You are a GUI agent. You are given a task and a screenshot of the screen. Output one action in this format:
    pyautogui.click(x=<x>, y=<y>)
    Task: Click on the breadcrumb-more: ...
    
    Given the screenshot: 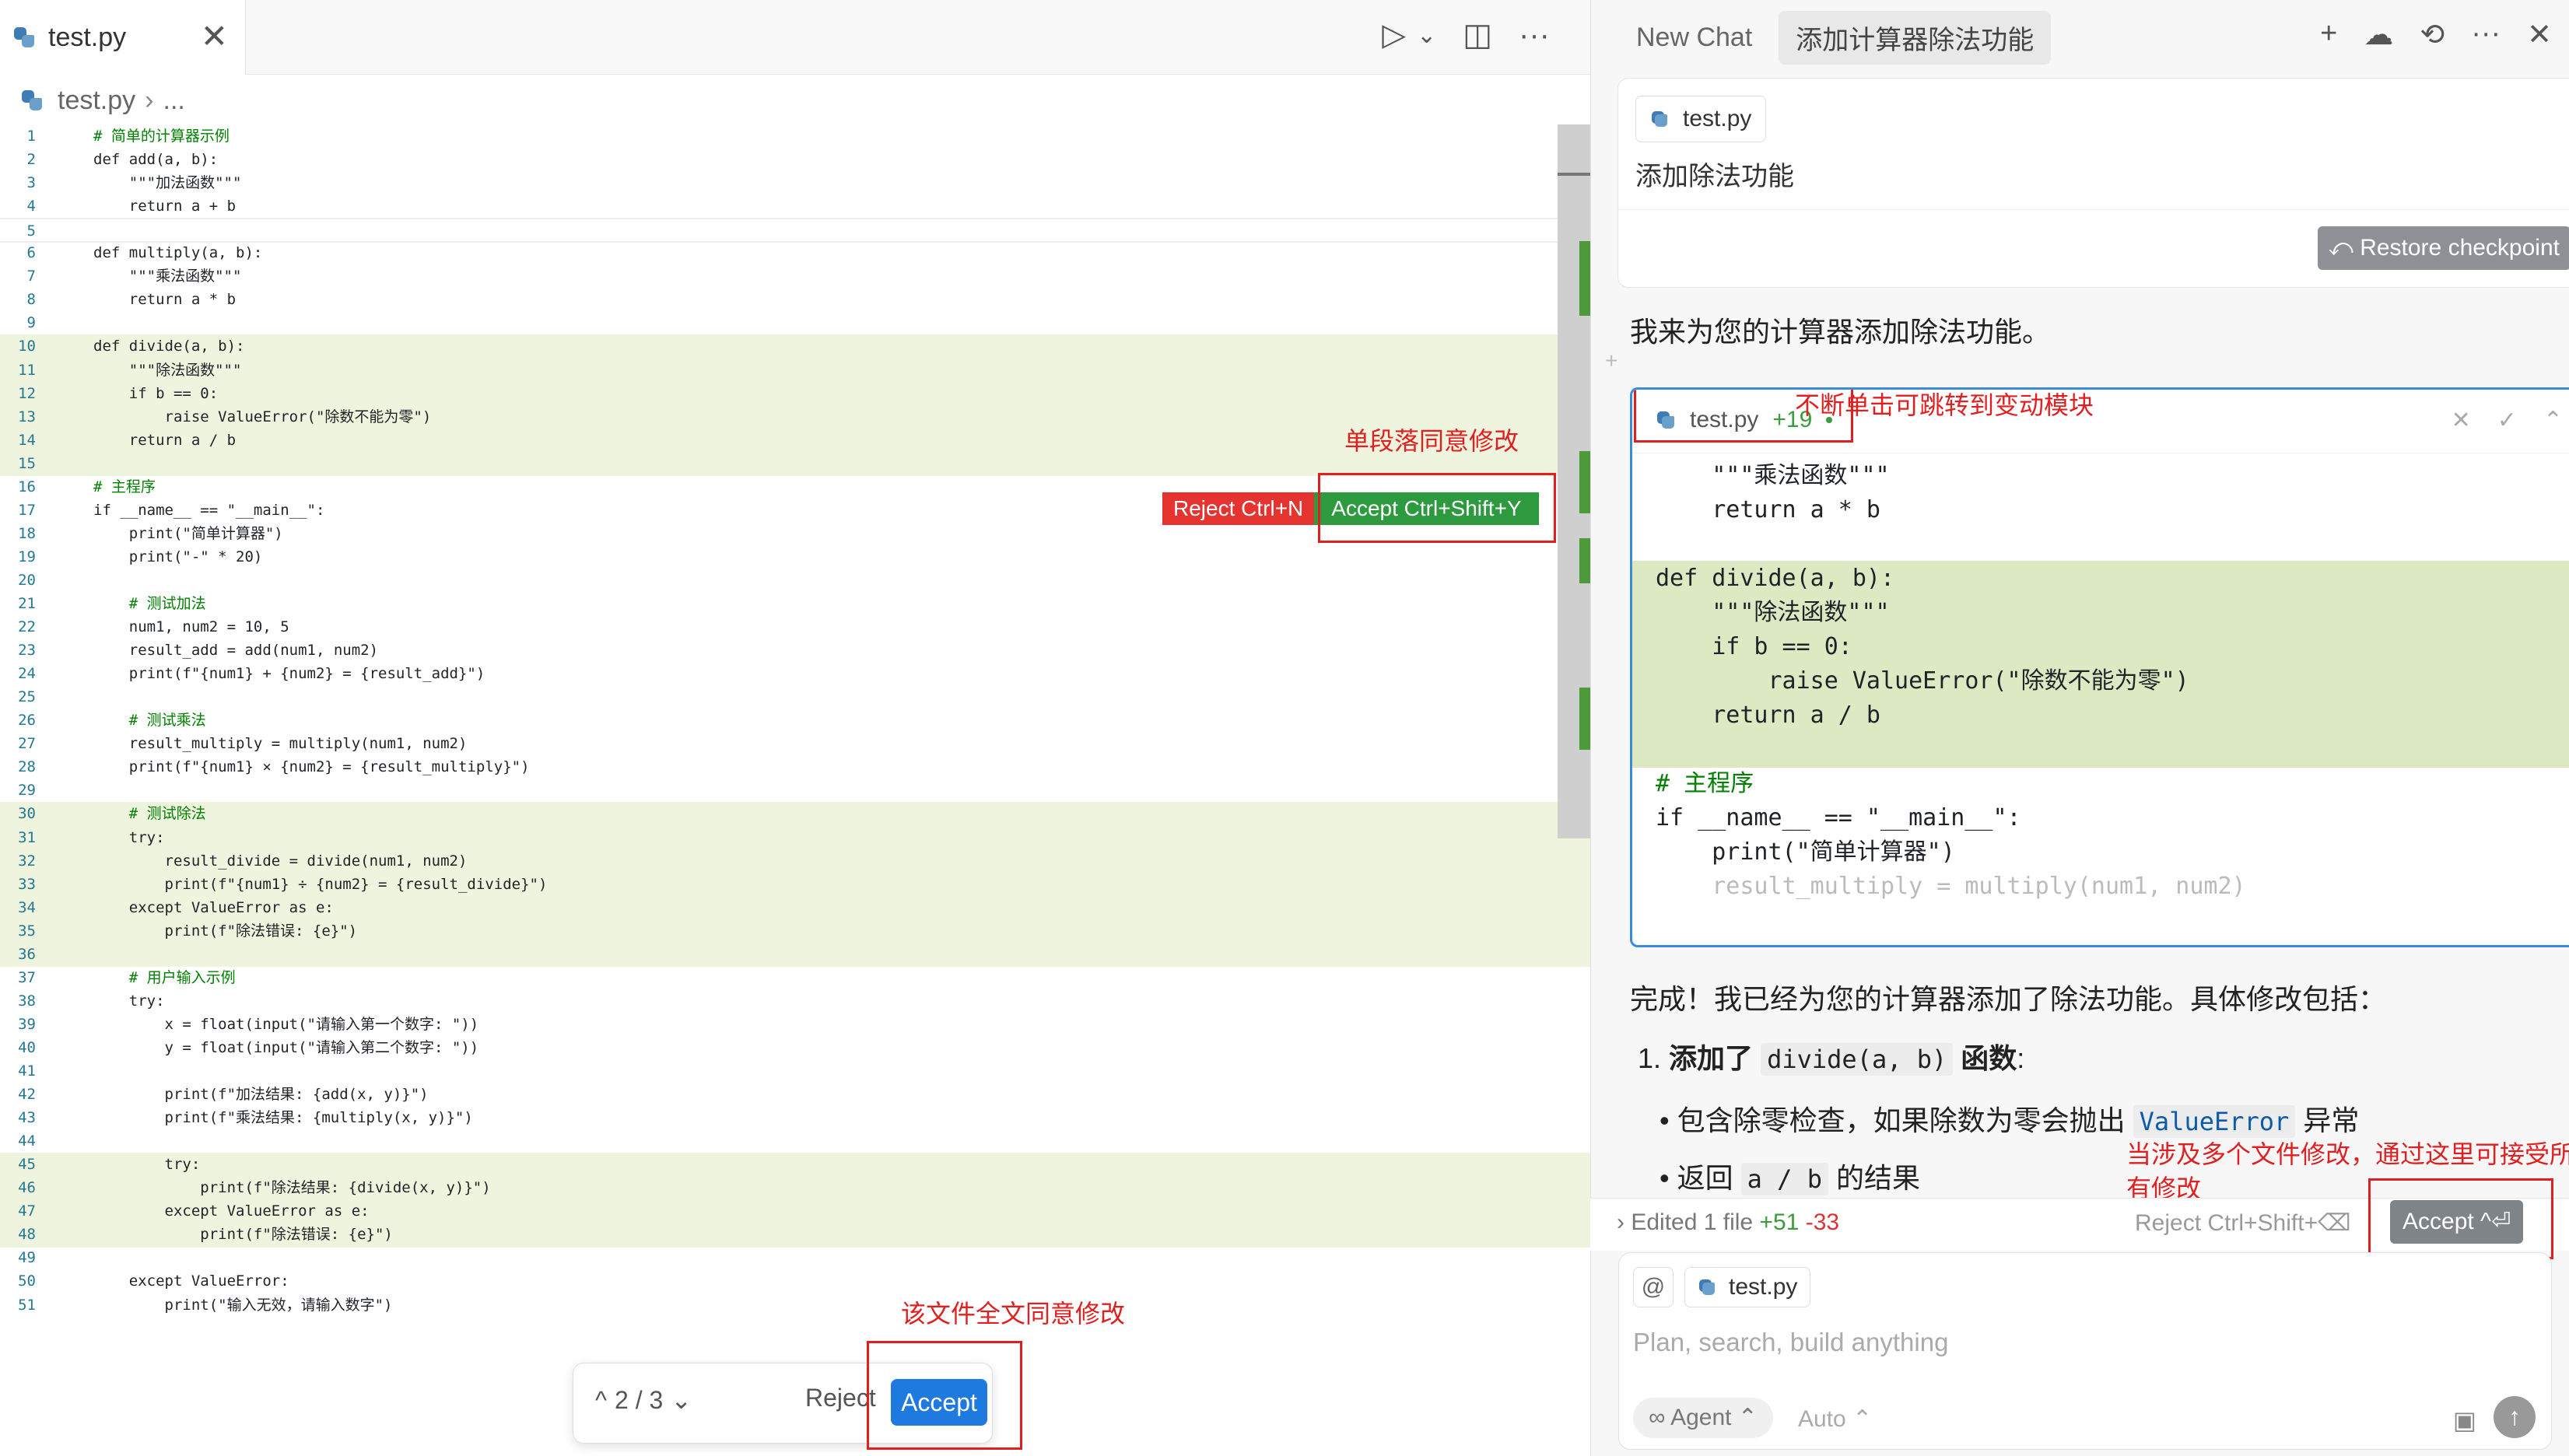 What is the action you would take?
    pyautogui.click(x=174, y=101)
    